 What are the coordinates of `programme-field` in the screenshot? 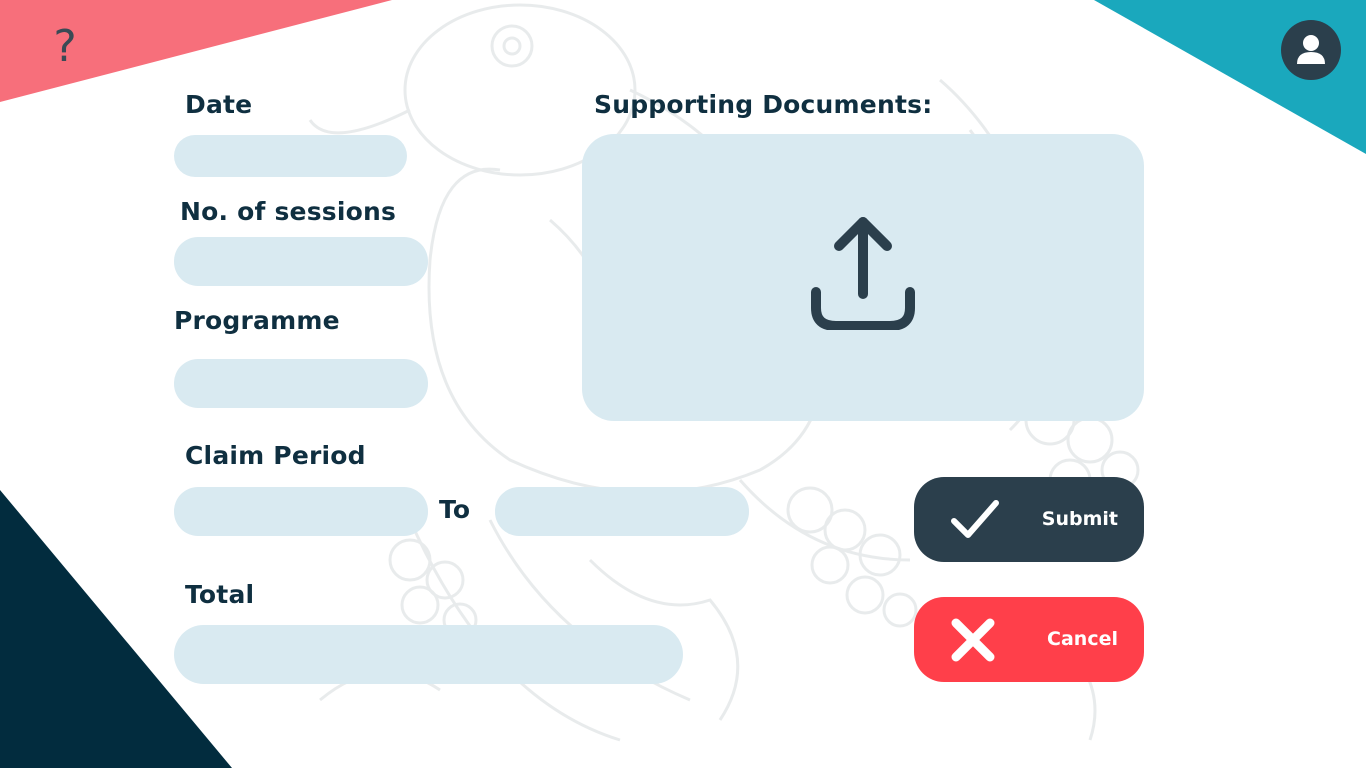 It's located at (301, 383).